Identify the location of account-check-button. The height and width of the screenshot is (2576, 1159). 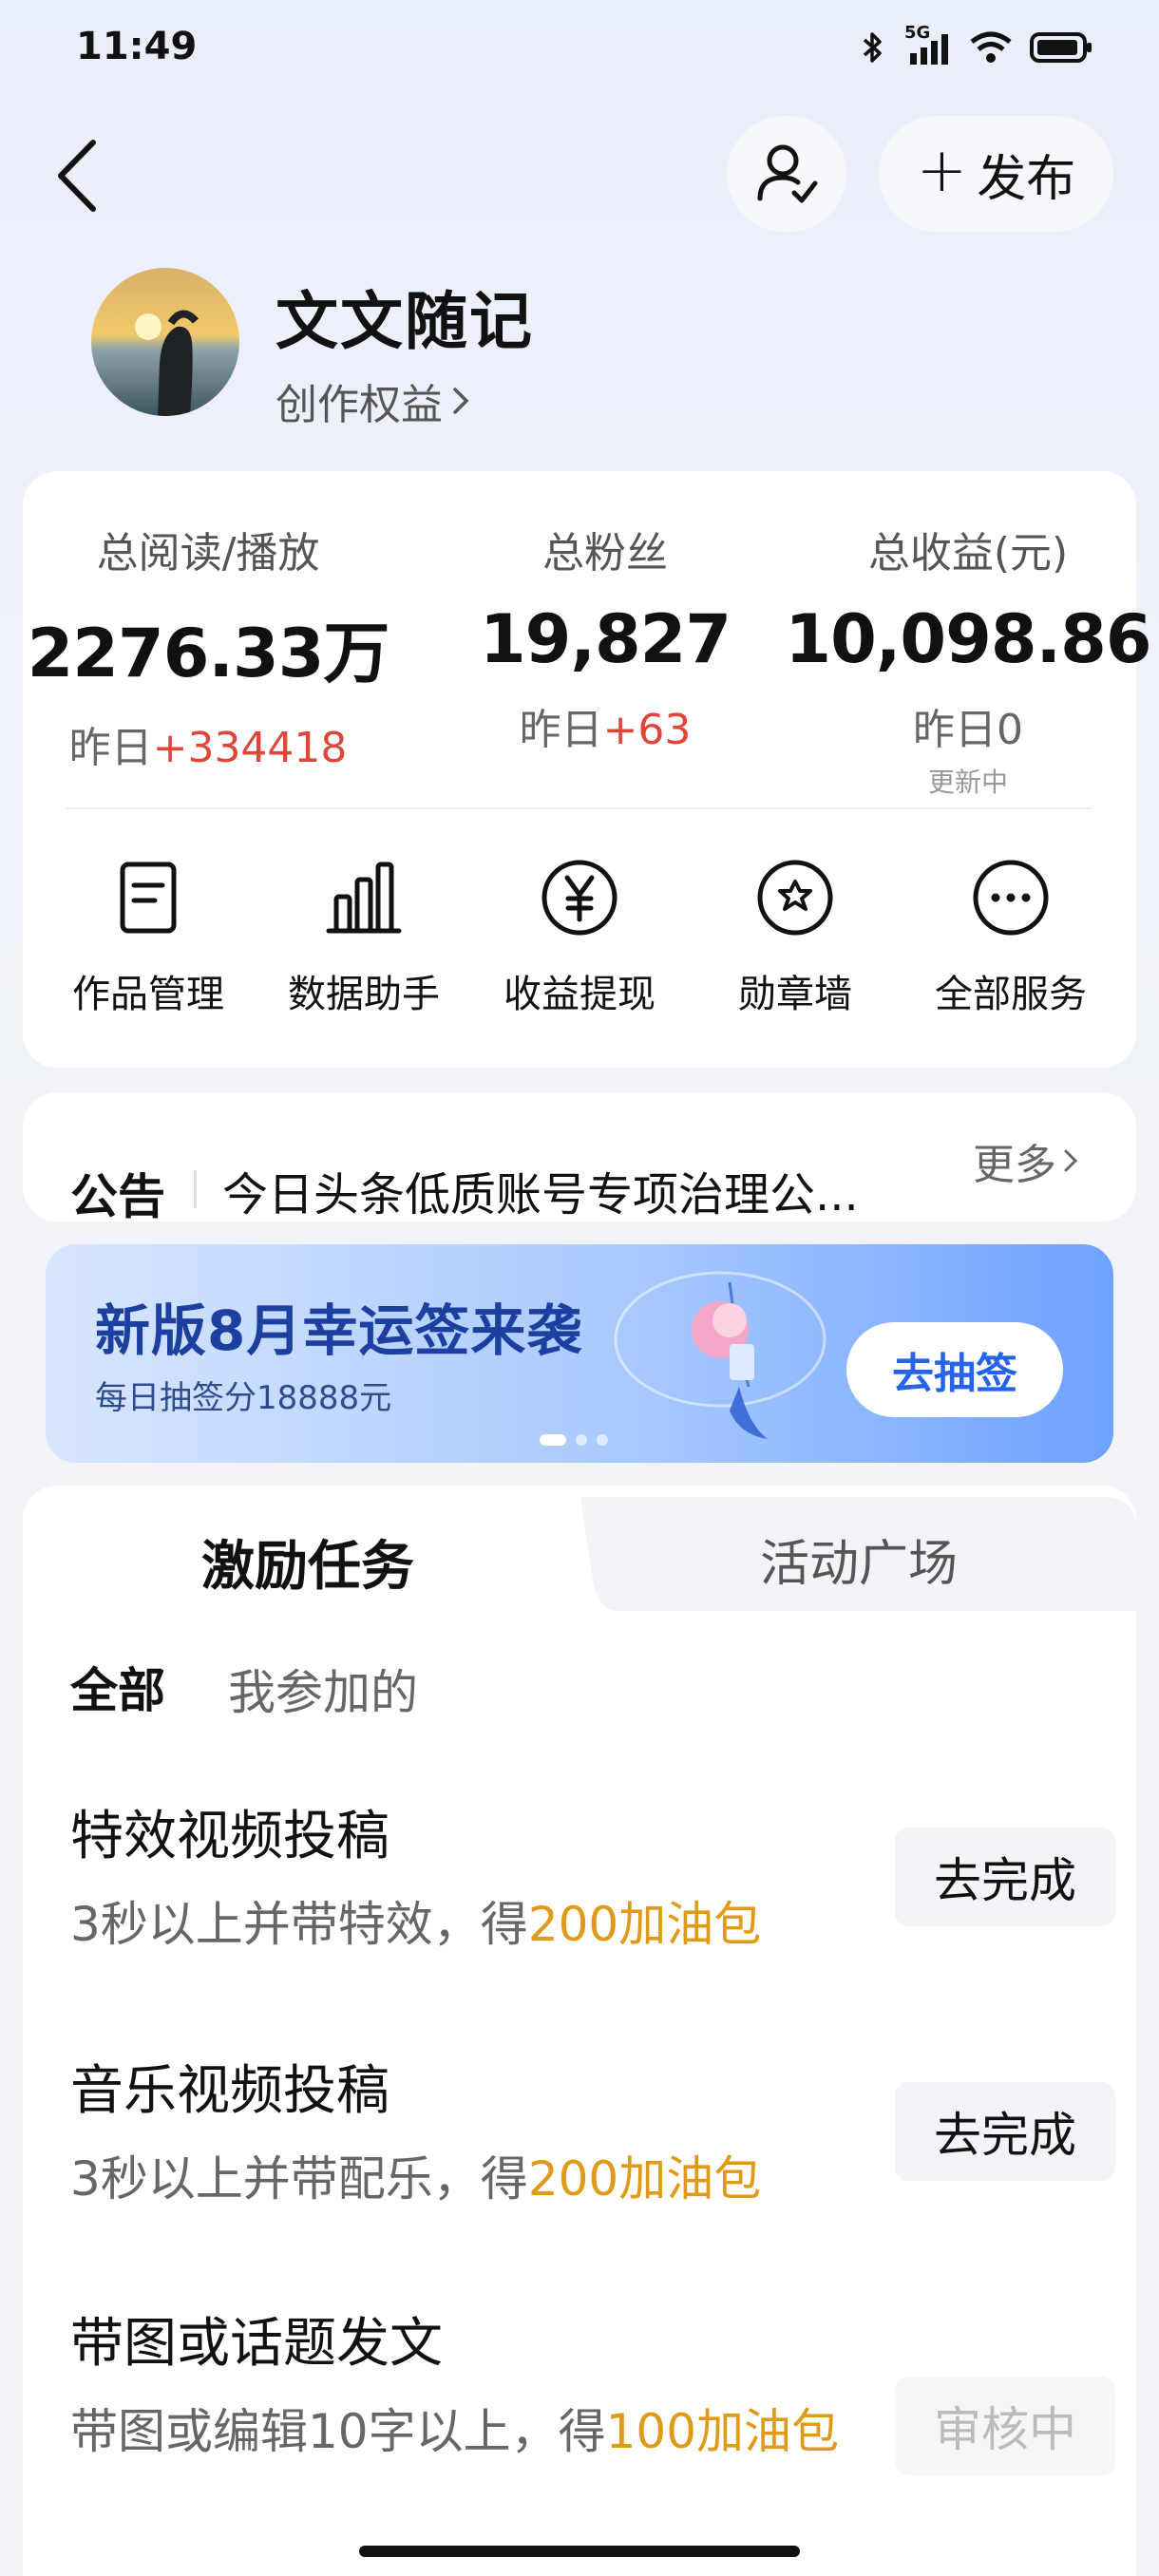
(786, 174).